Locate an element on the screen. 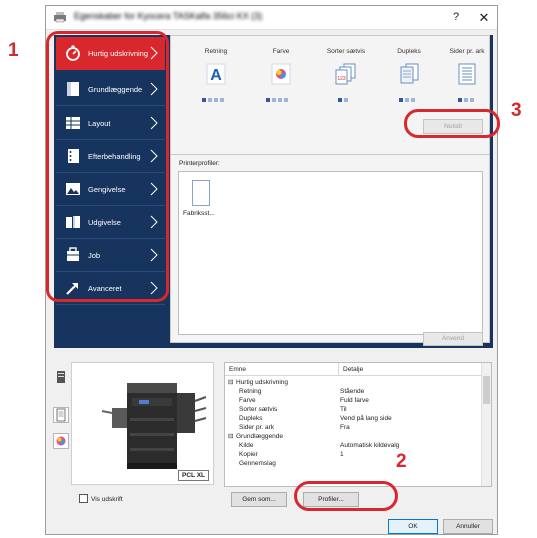  table-scrollbar is located at coordinates (486, 424).